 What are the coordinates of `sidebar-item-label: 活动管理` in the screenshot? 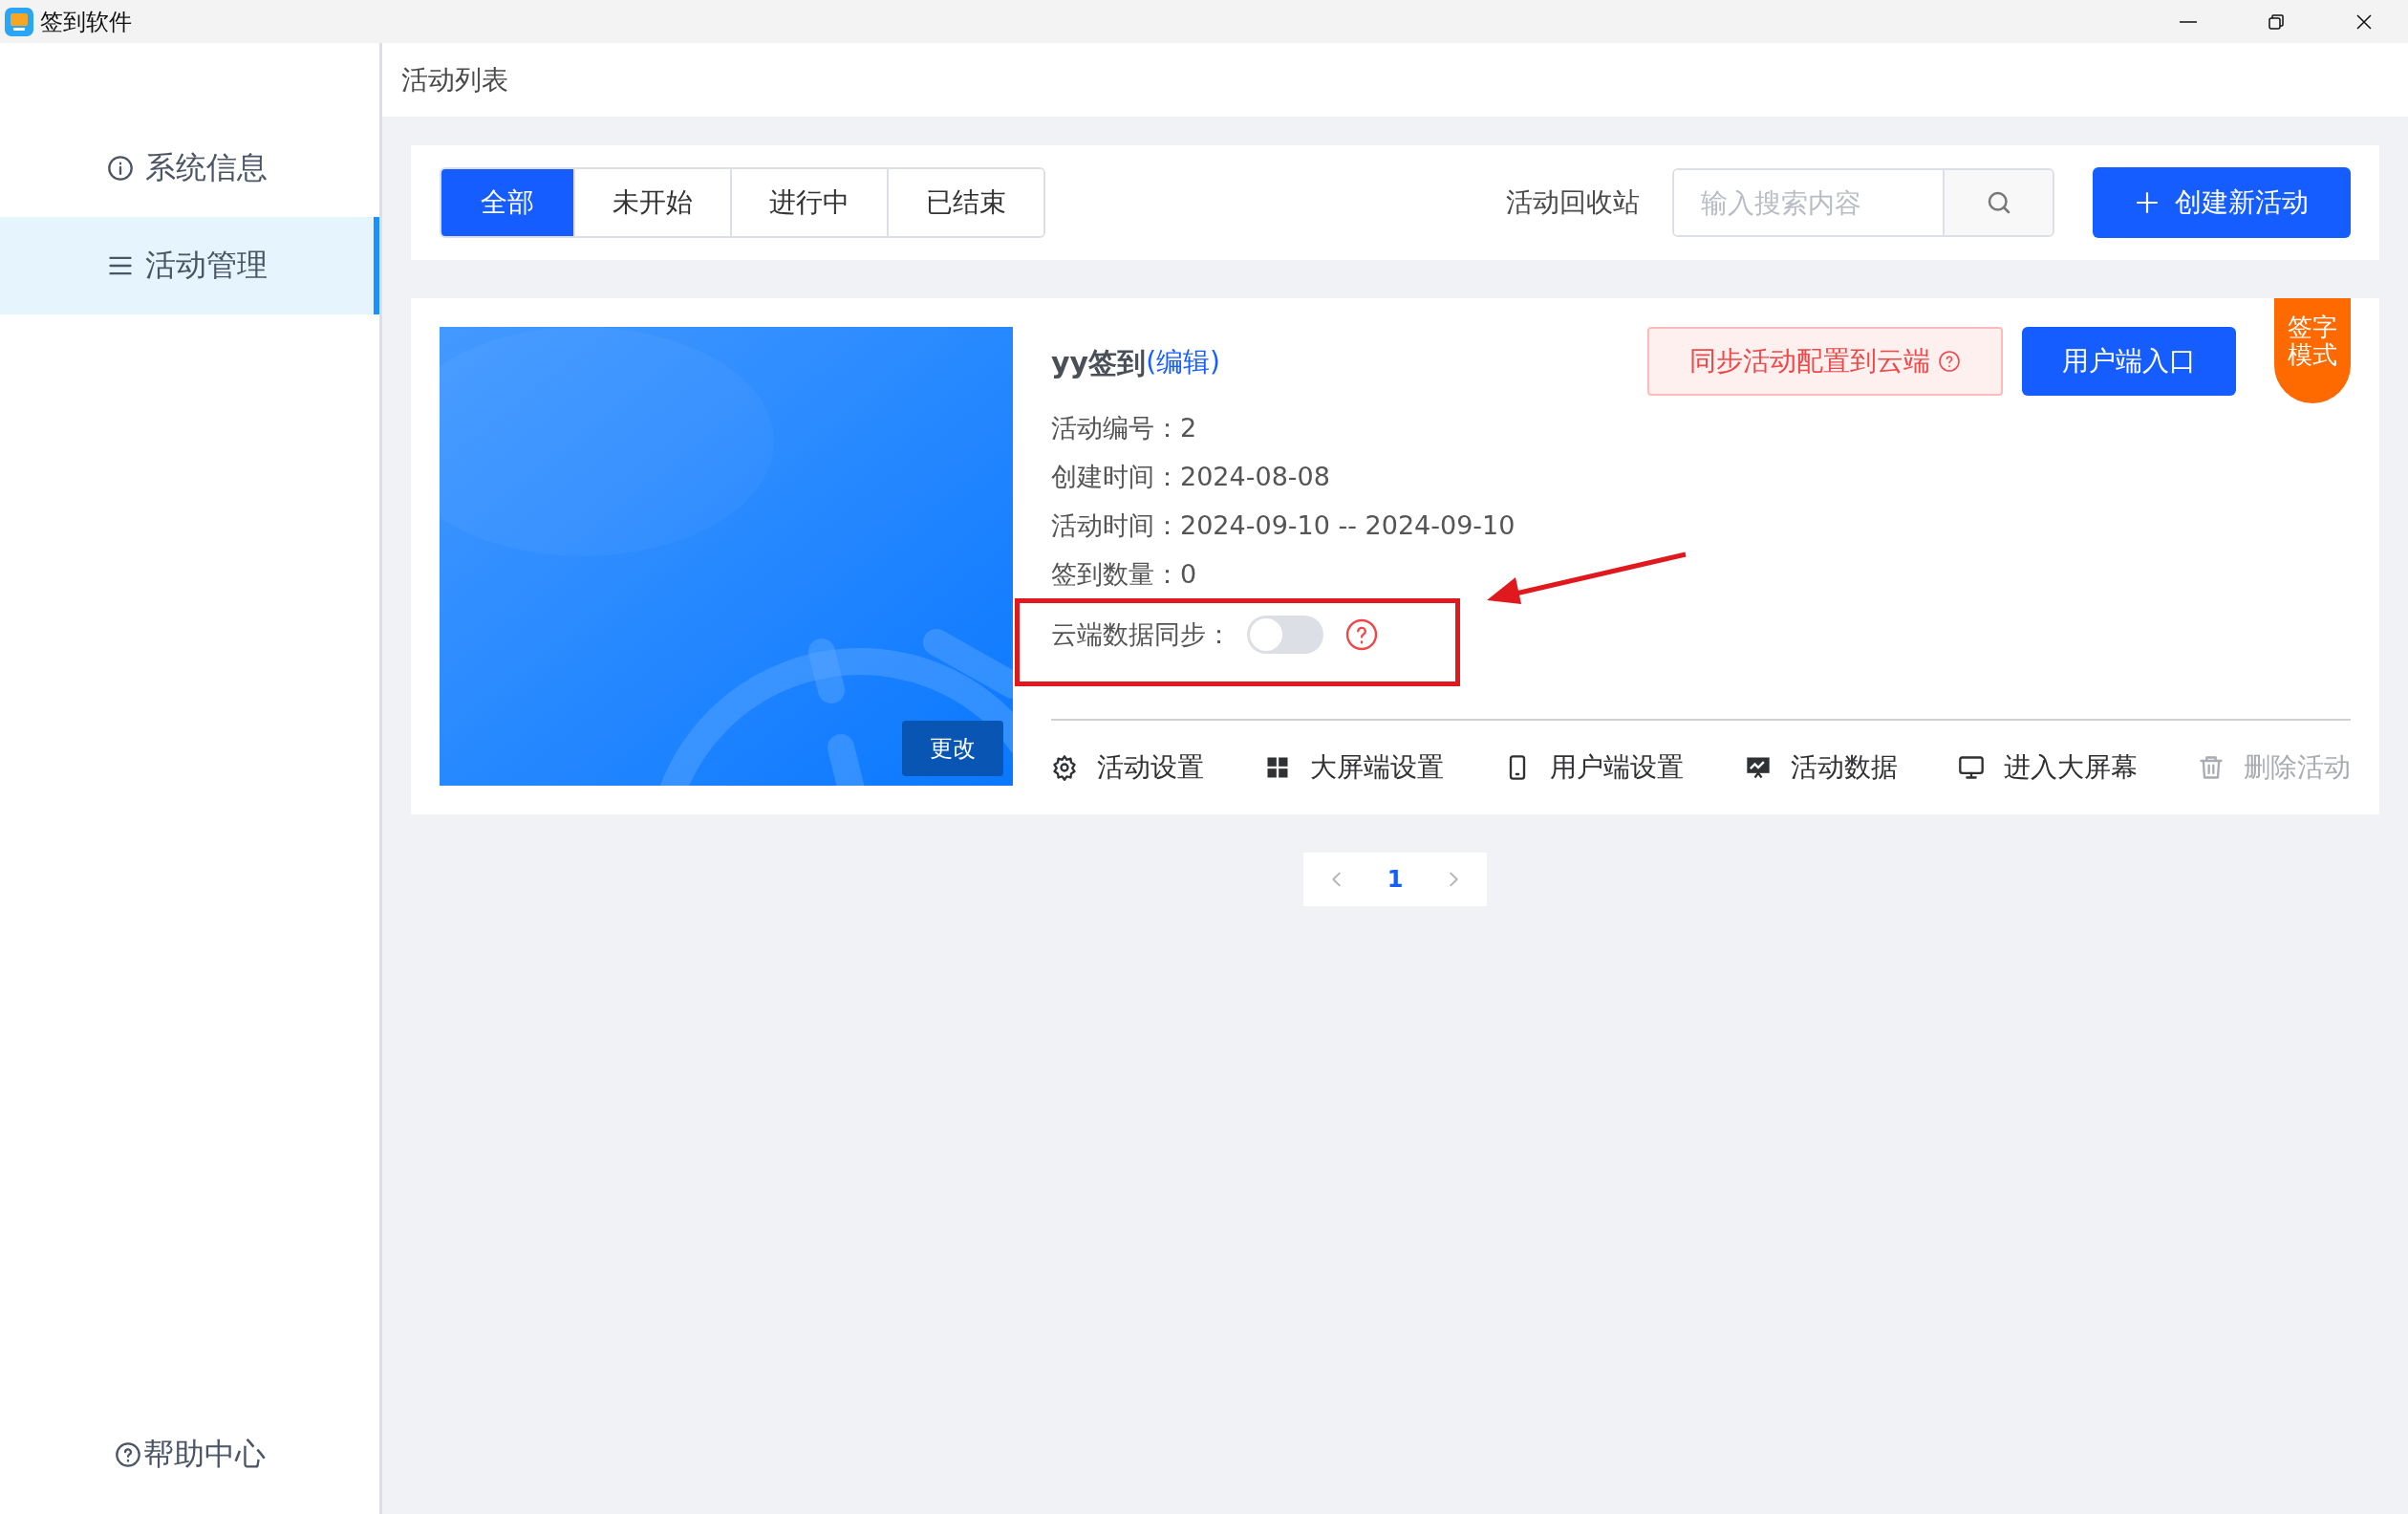 It's located at (206, 265).